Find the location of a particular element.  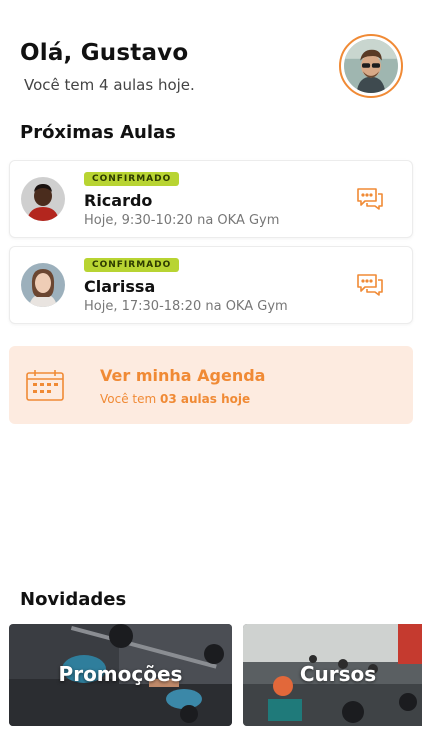

class-schedule: Hoje, 9:30-10:20 na OKA Gym is located at coordinates (182, 220).